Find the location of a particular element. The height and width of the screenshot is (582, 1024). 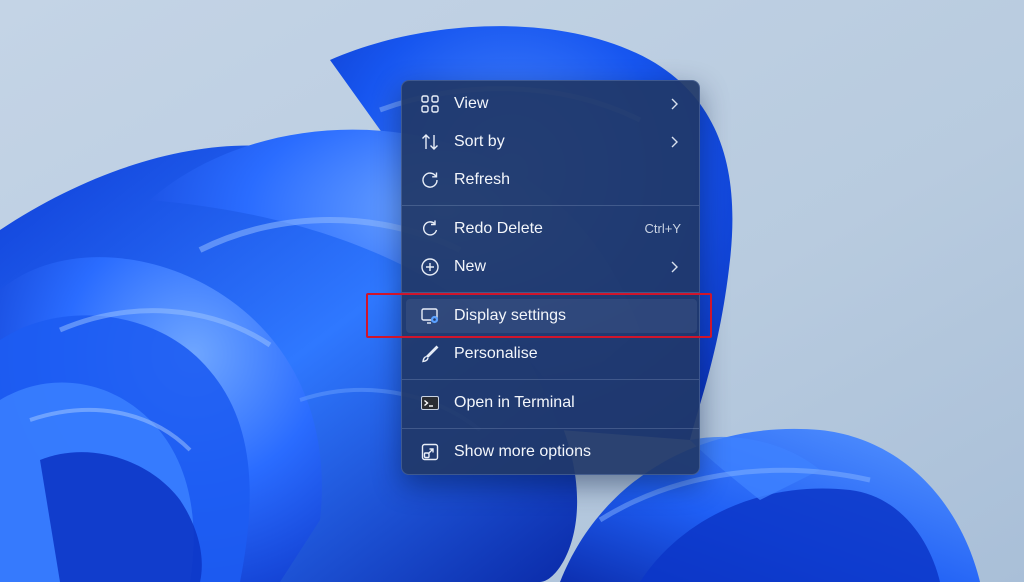

redo-icon is located at coordinates (430, 229).